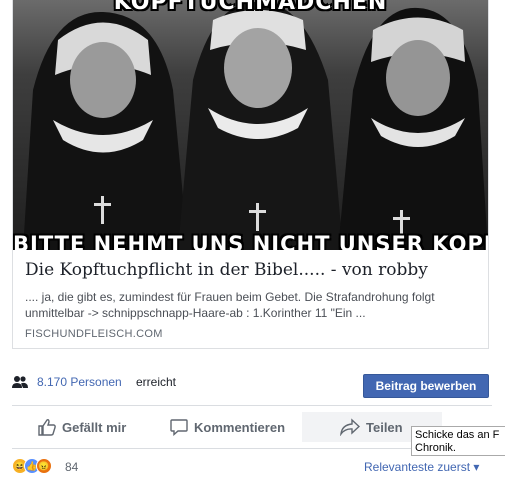  Describe the element at coordinates (179, 427) in the screenshot. I see `comment-icon` at that location.